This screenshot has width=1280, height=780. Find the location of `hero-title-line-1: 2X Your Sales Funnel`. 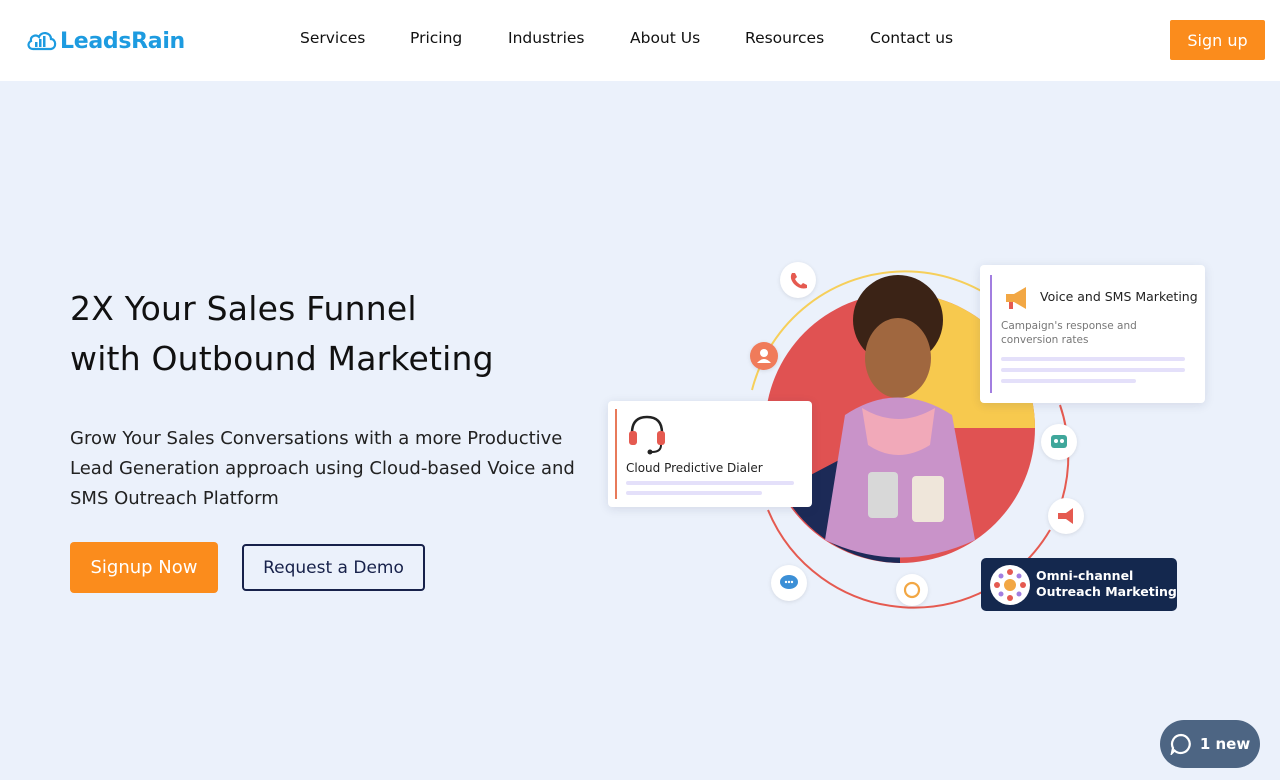

hero-title-line-1: 2X Your Sales Funnel is located at coordinates (243, 308).